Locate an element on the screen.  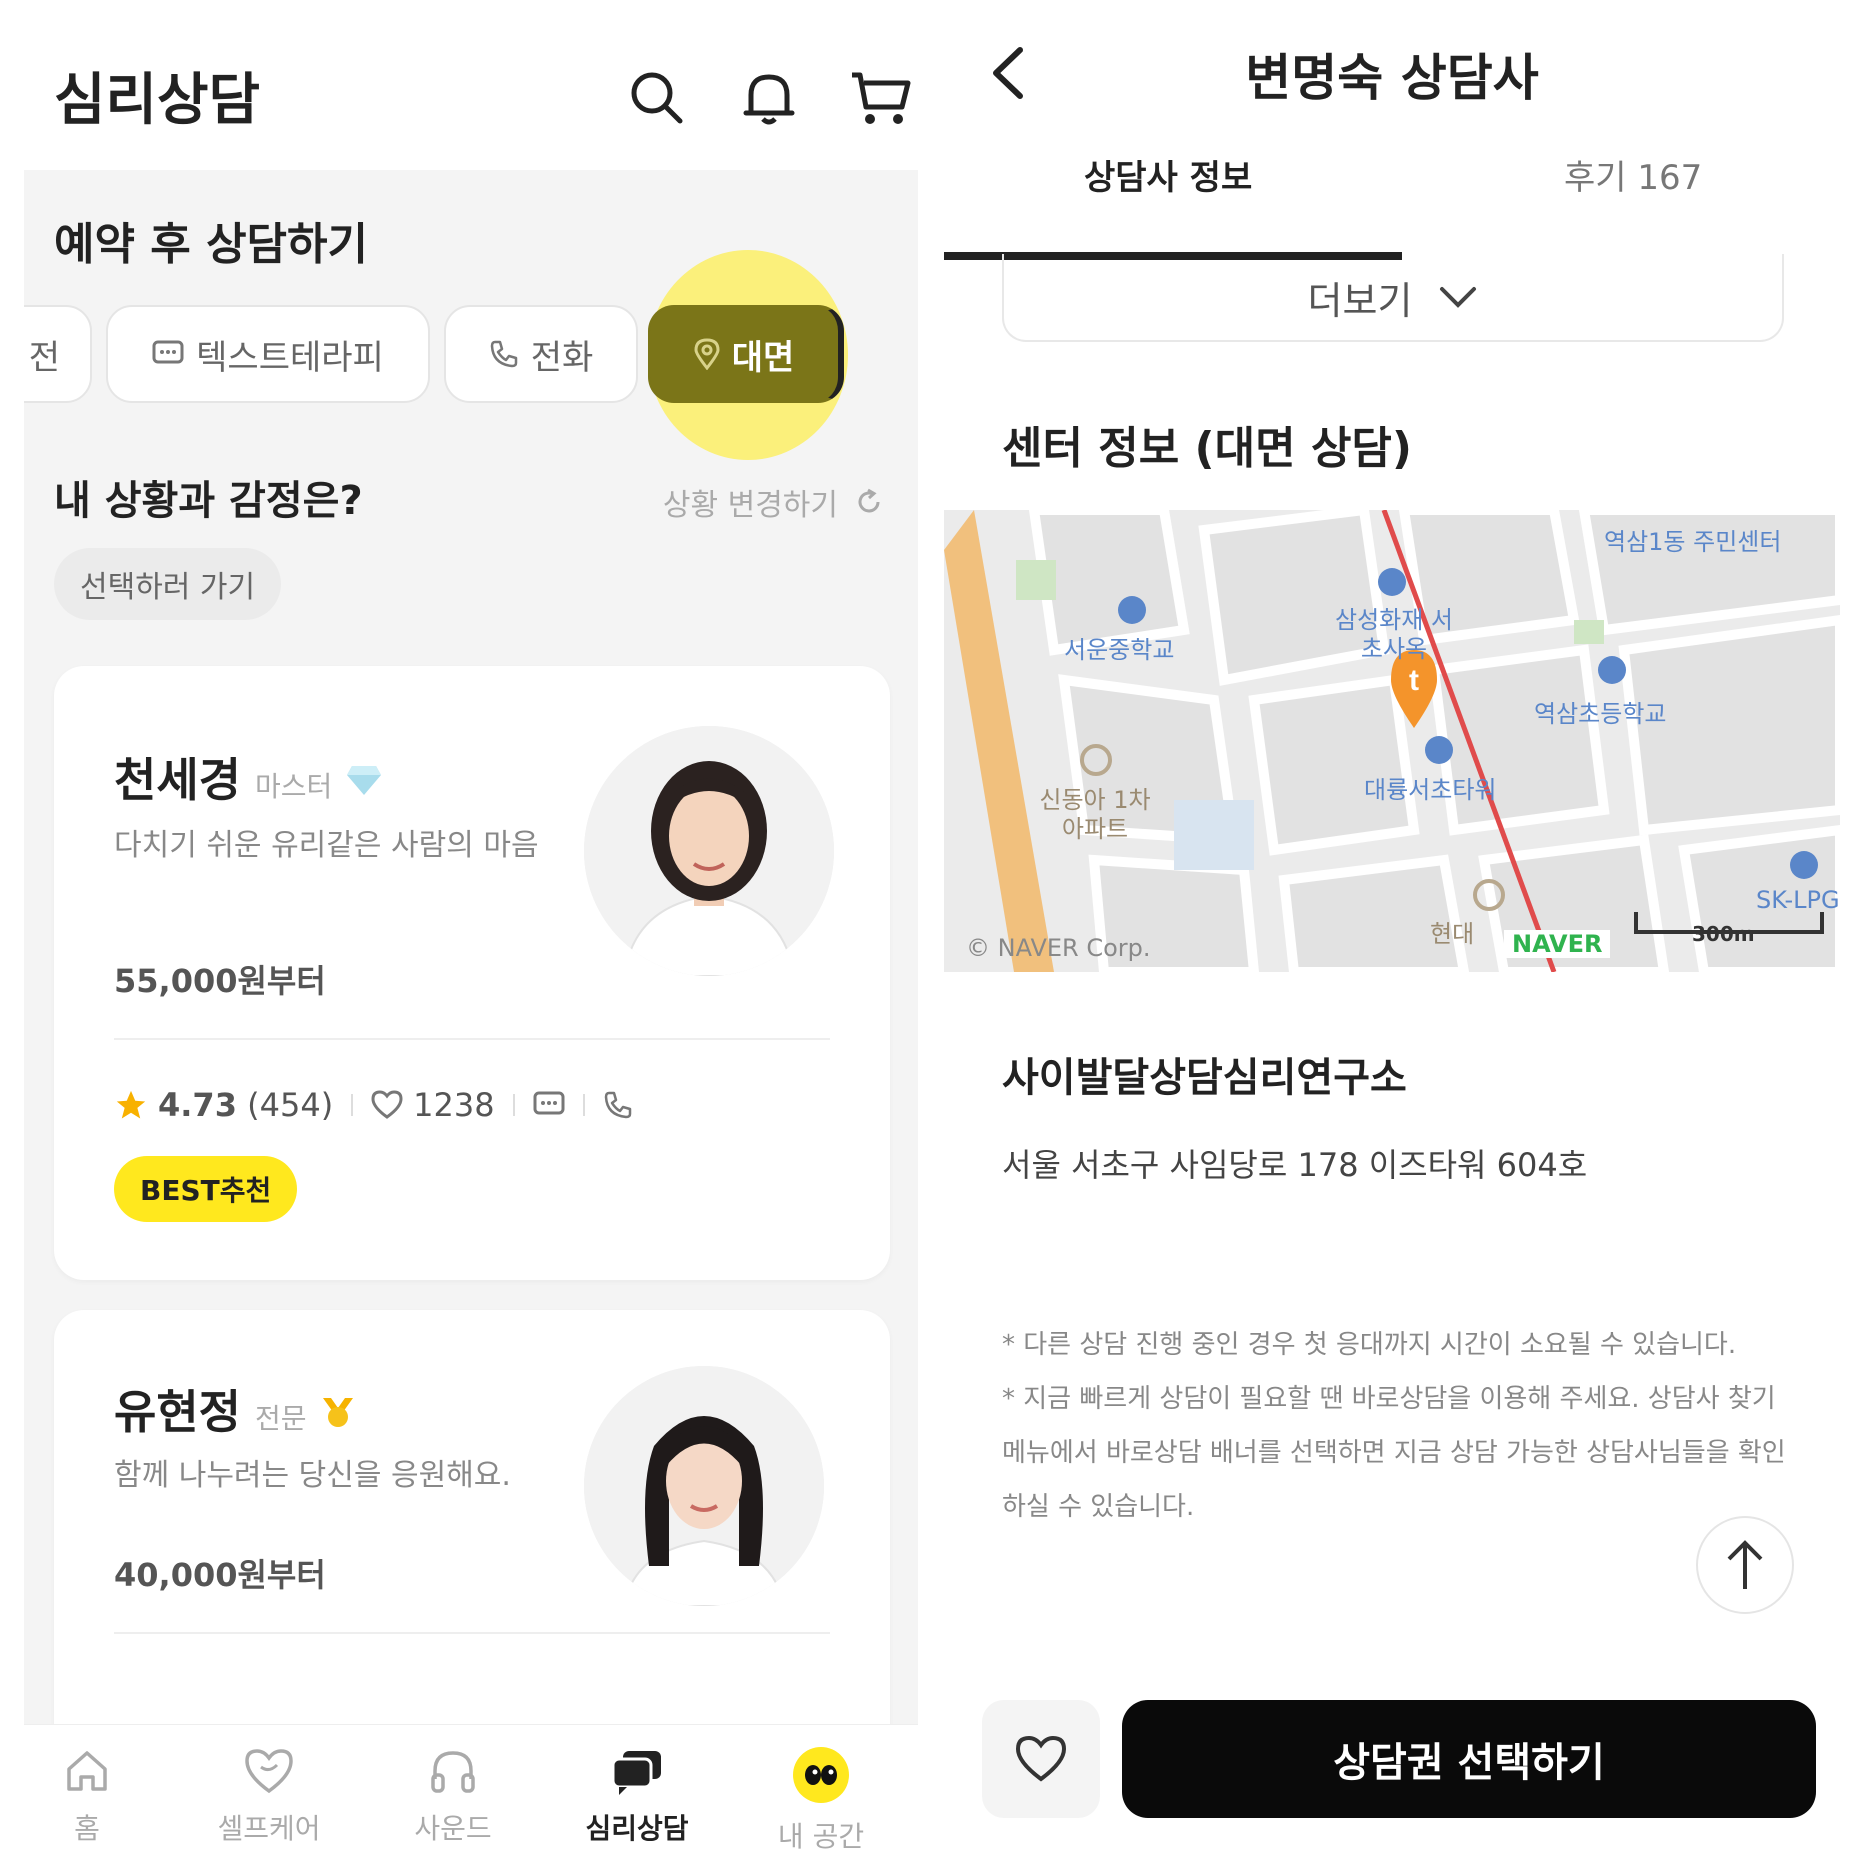
favorite-button is located at coordinates (1041, 1759).